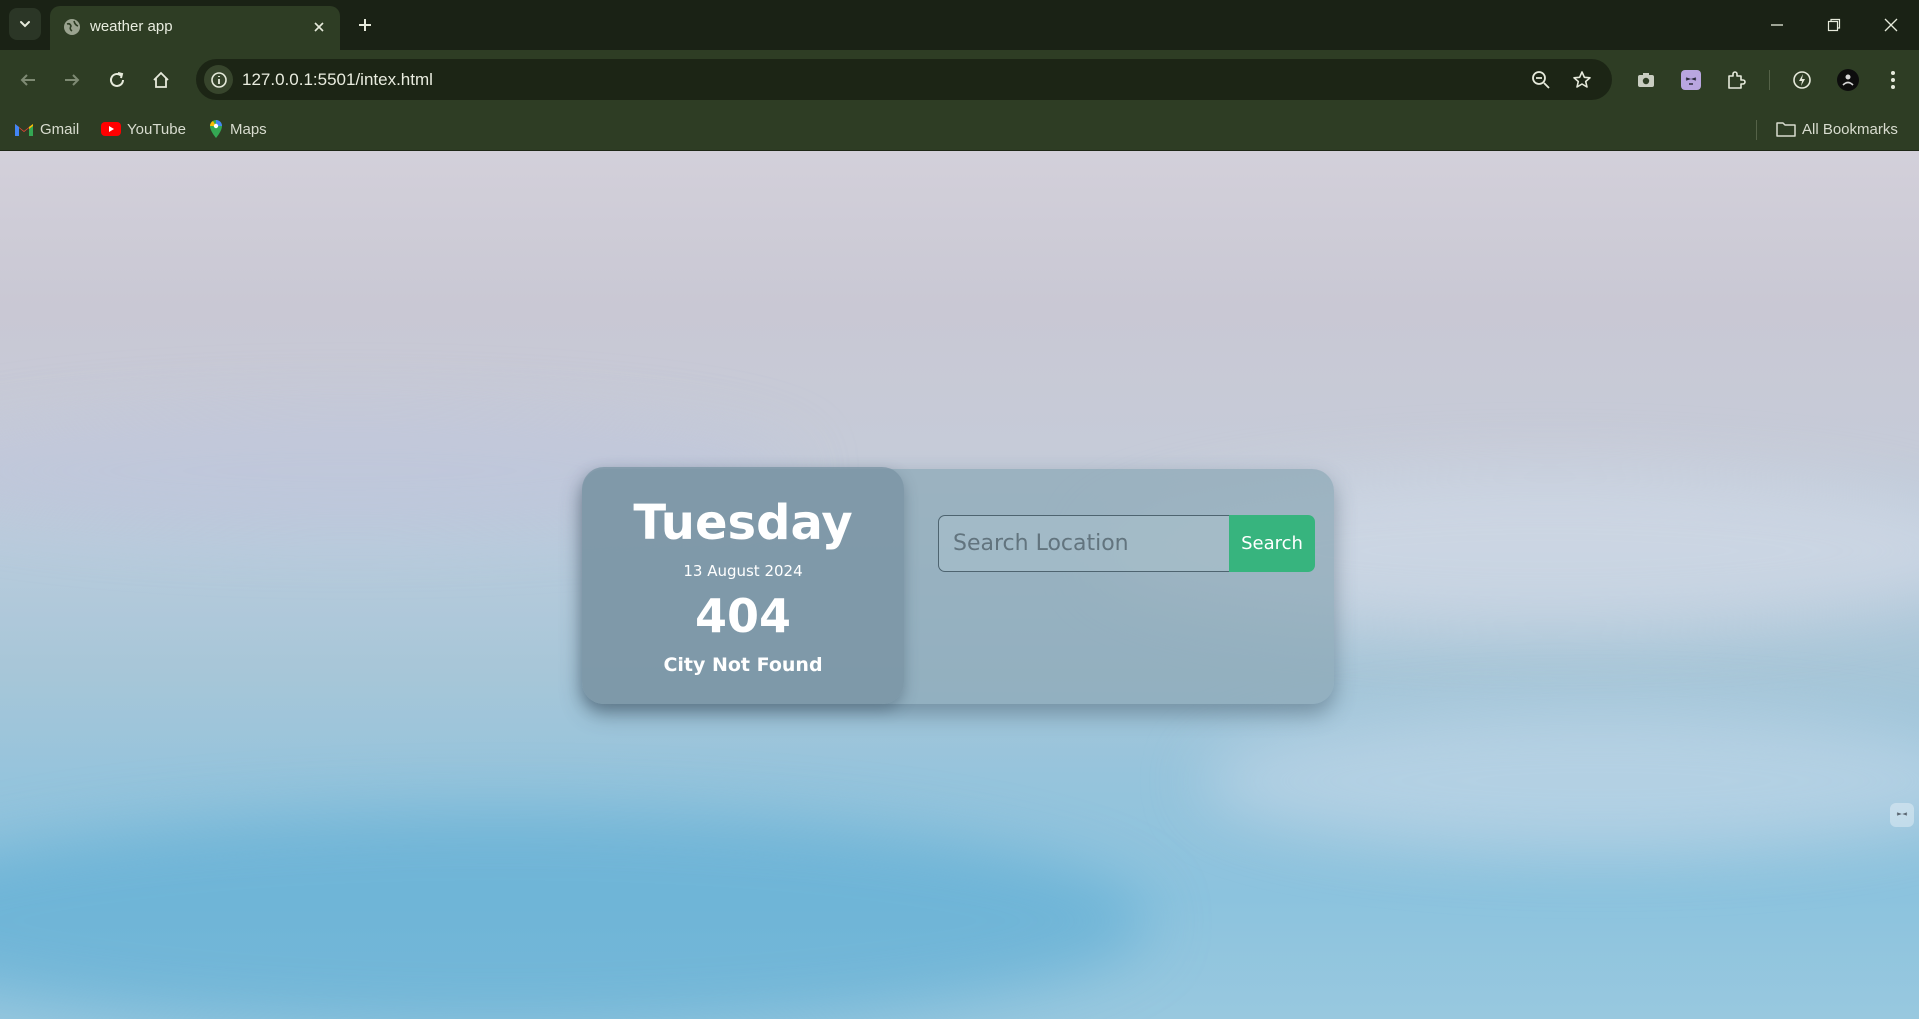  What do you see at coordinates (904, 79) in the screenshot?
I see `address-bar: 127.0.0.1:5501/intex.html` at bounding box center [904, 79].